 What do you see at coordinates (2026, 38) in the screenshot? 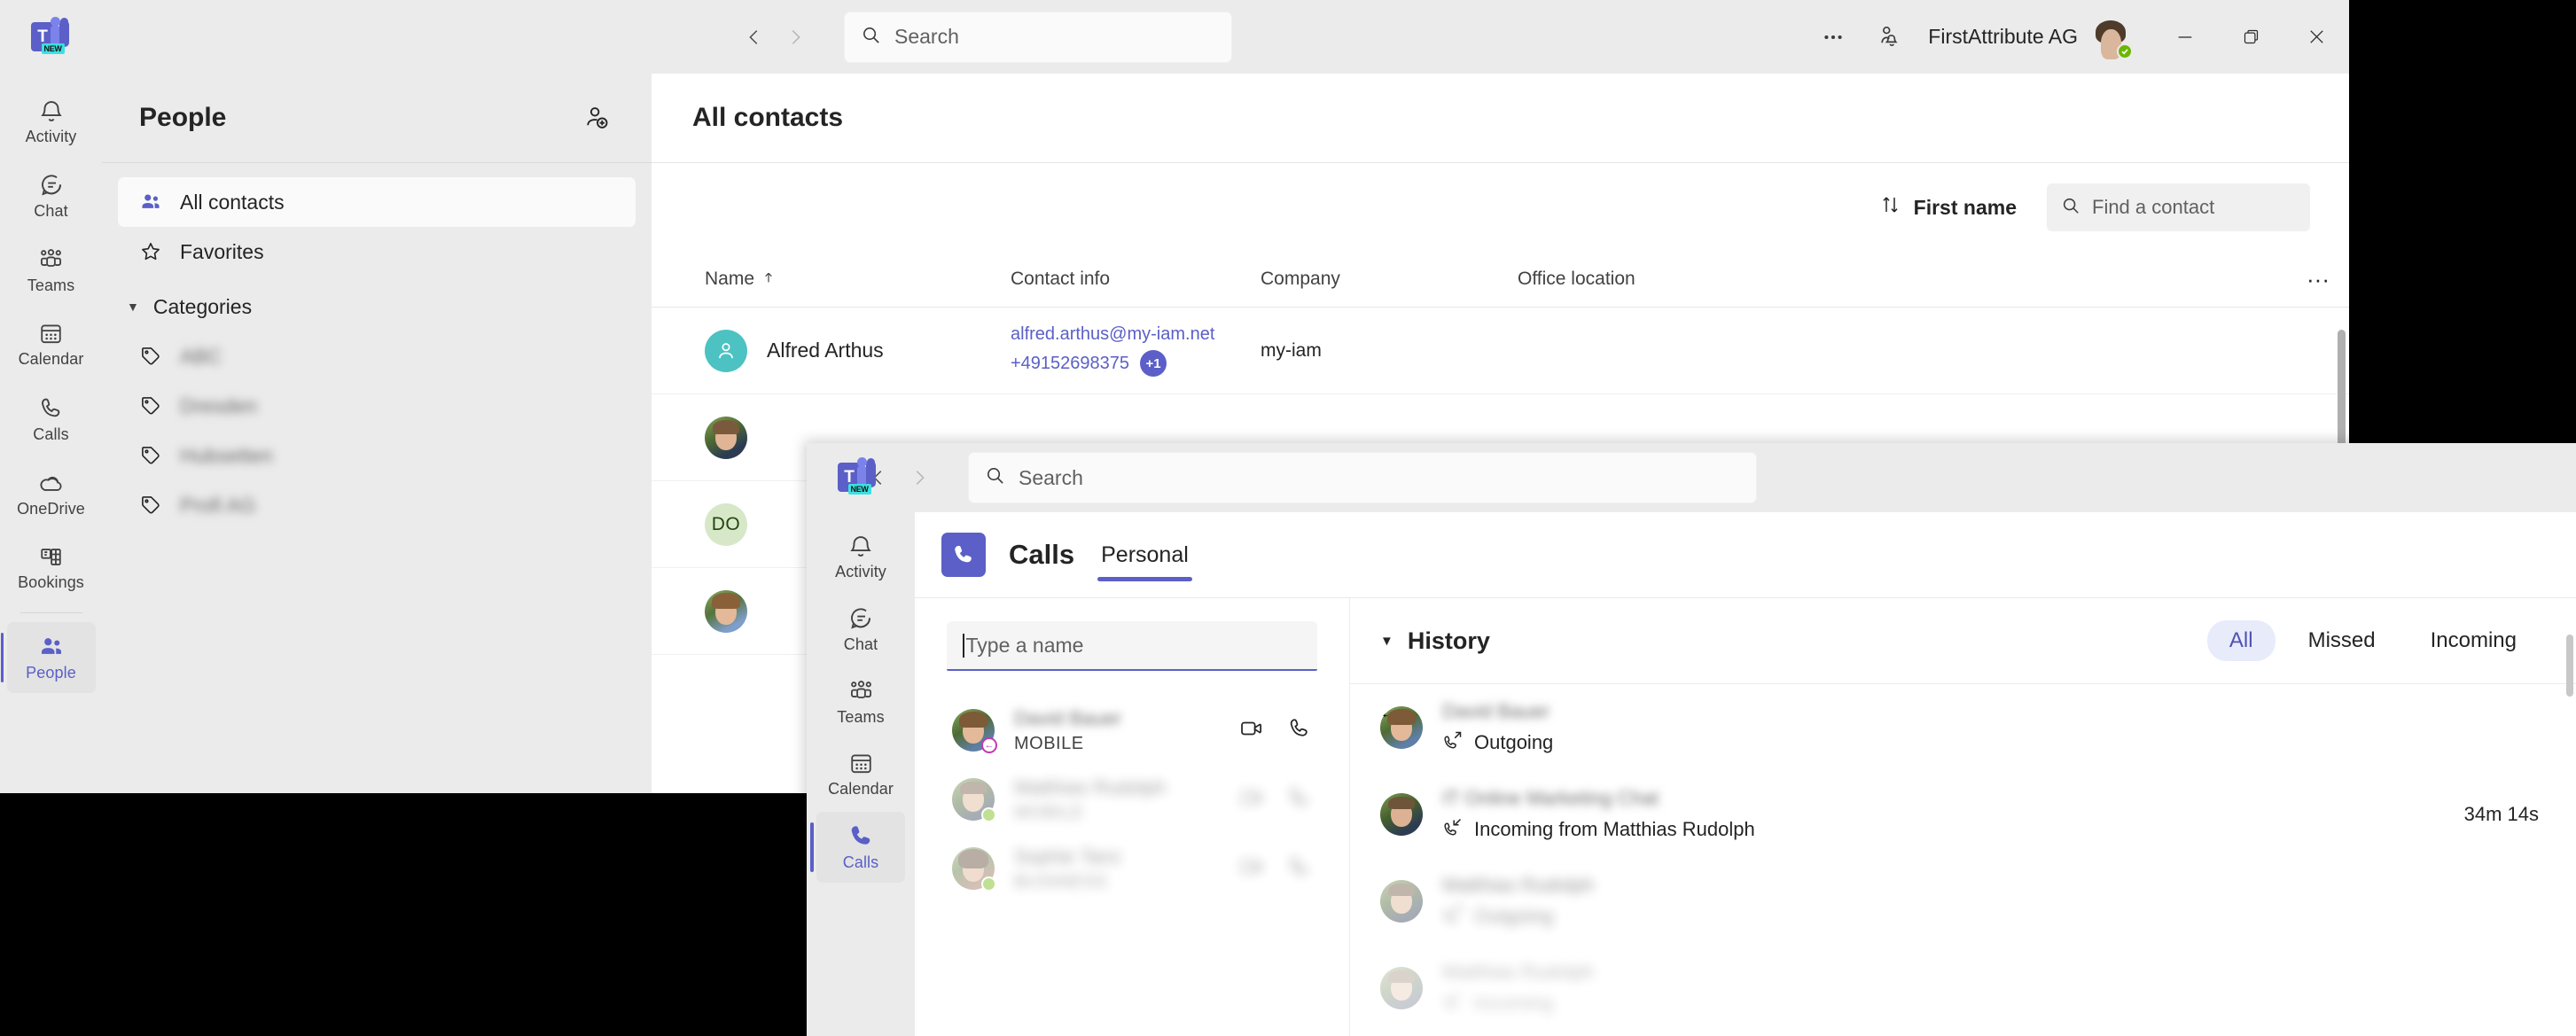
I see `account-chip: FirstAttribute AG` at bounding box center [2026, 38].